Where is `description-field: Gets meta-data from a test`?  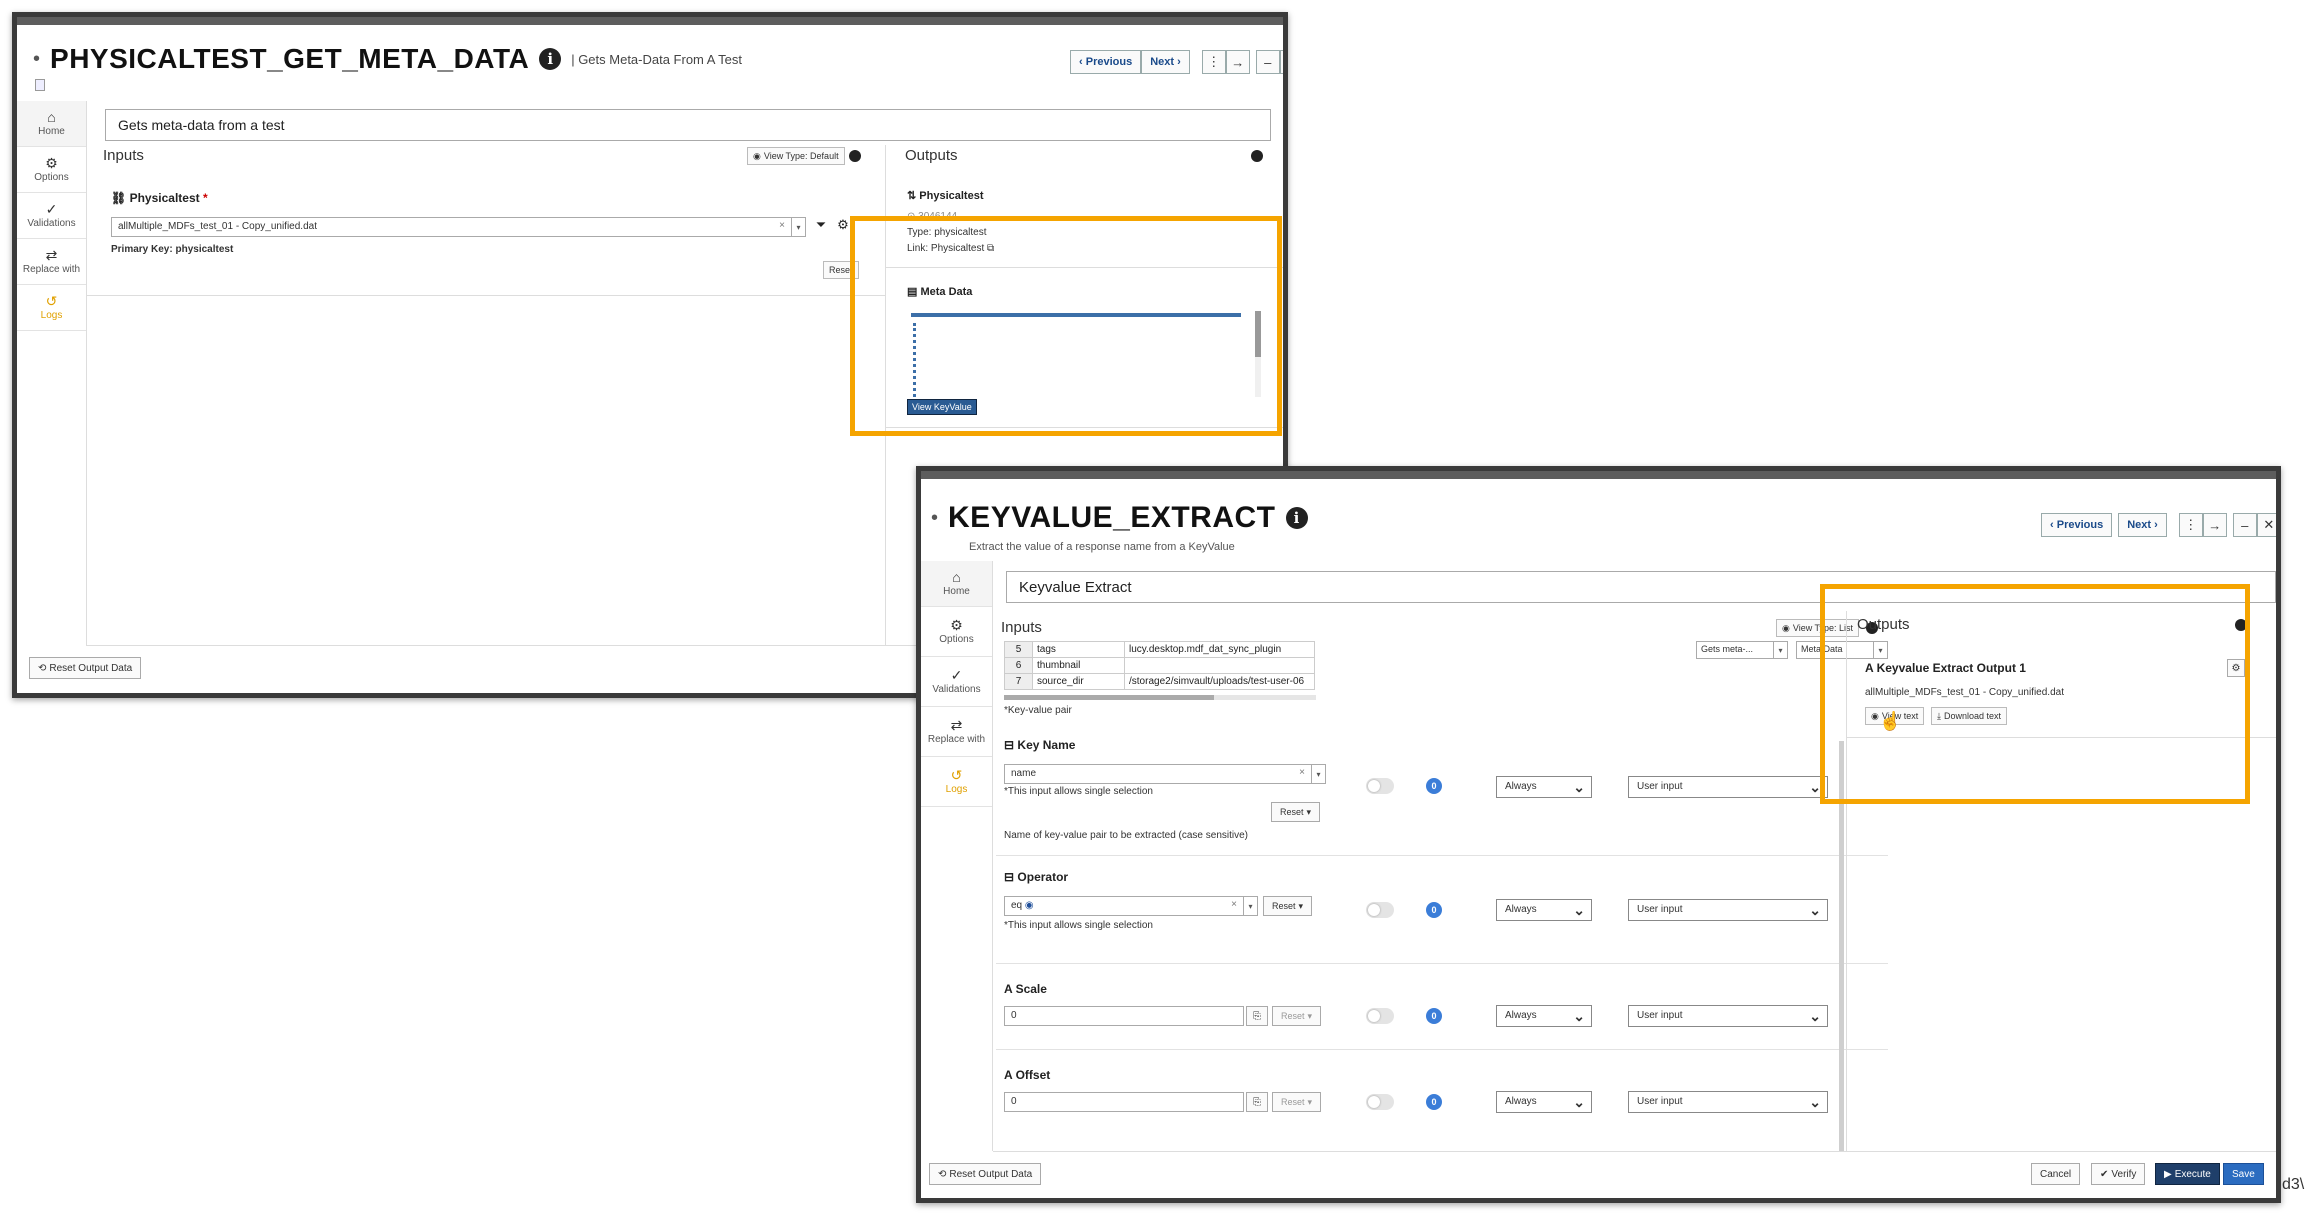
description-field: Gets meta-data from a test is located at coordinates (688, 125).